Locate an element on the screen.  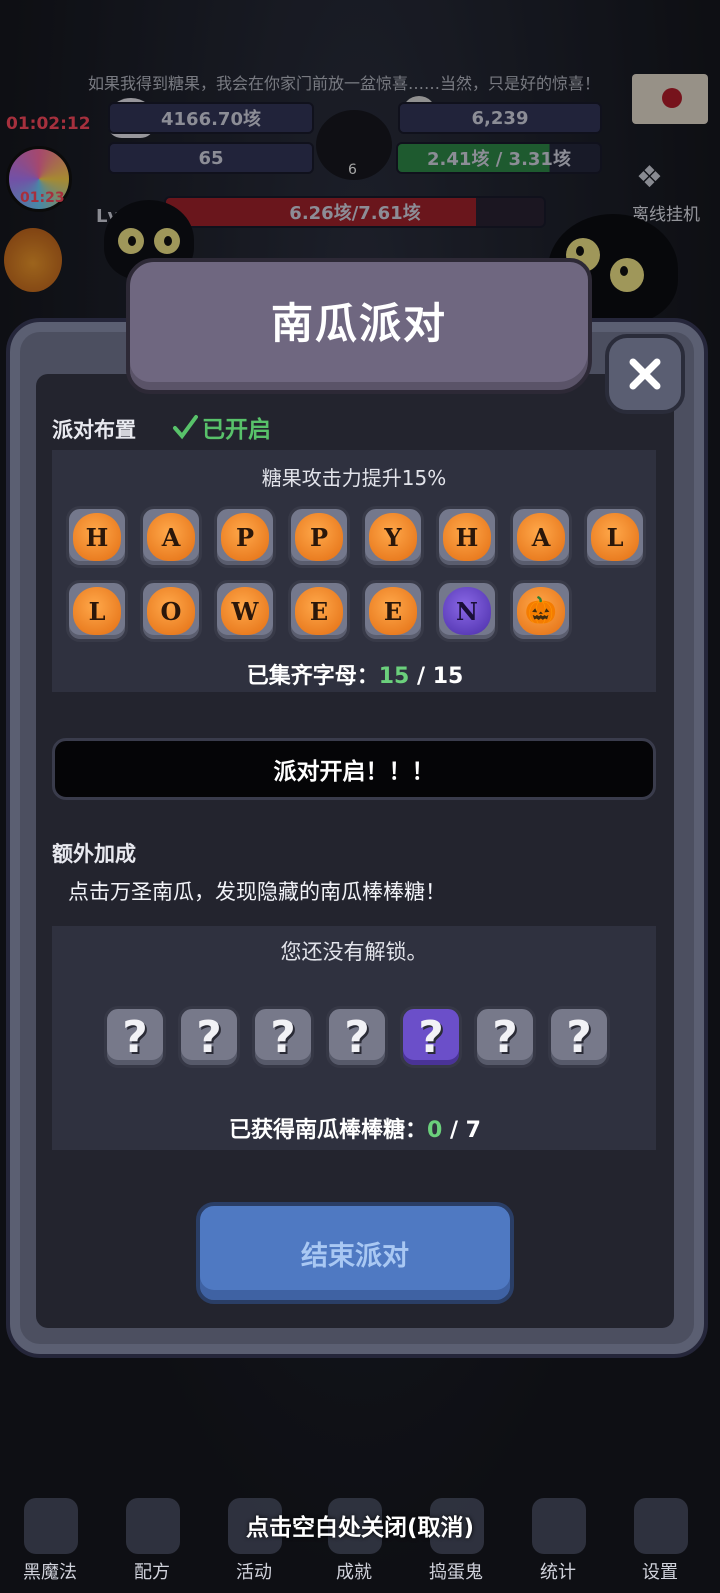
close-button is located at coordinates (645, 374).